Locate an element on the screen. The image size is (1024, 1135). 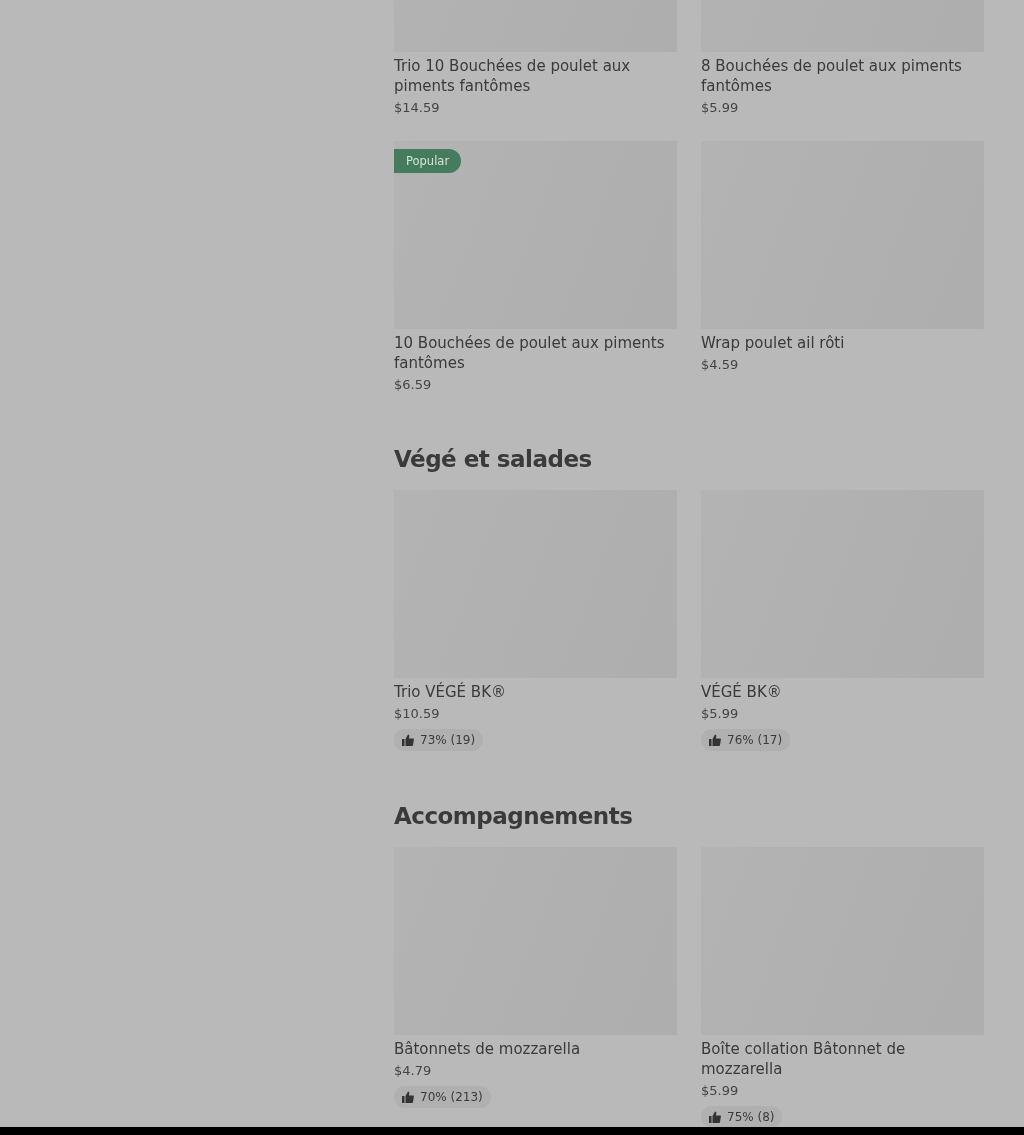
popular-badge: Popular is located at coordinates (428, 161).